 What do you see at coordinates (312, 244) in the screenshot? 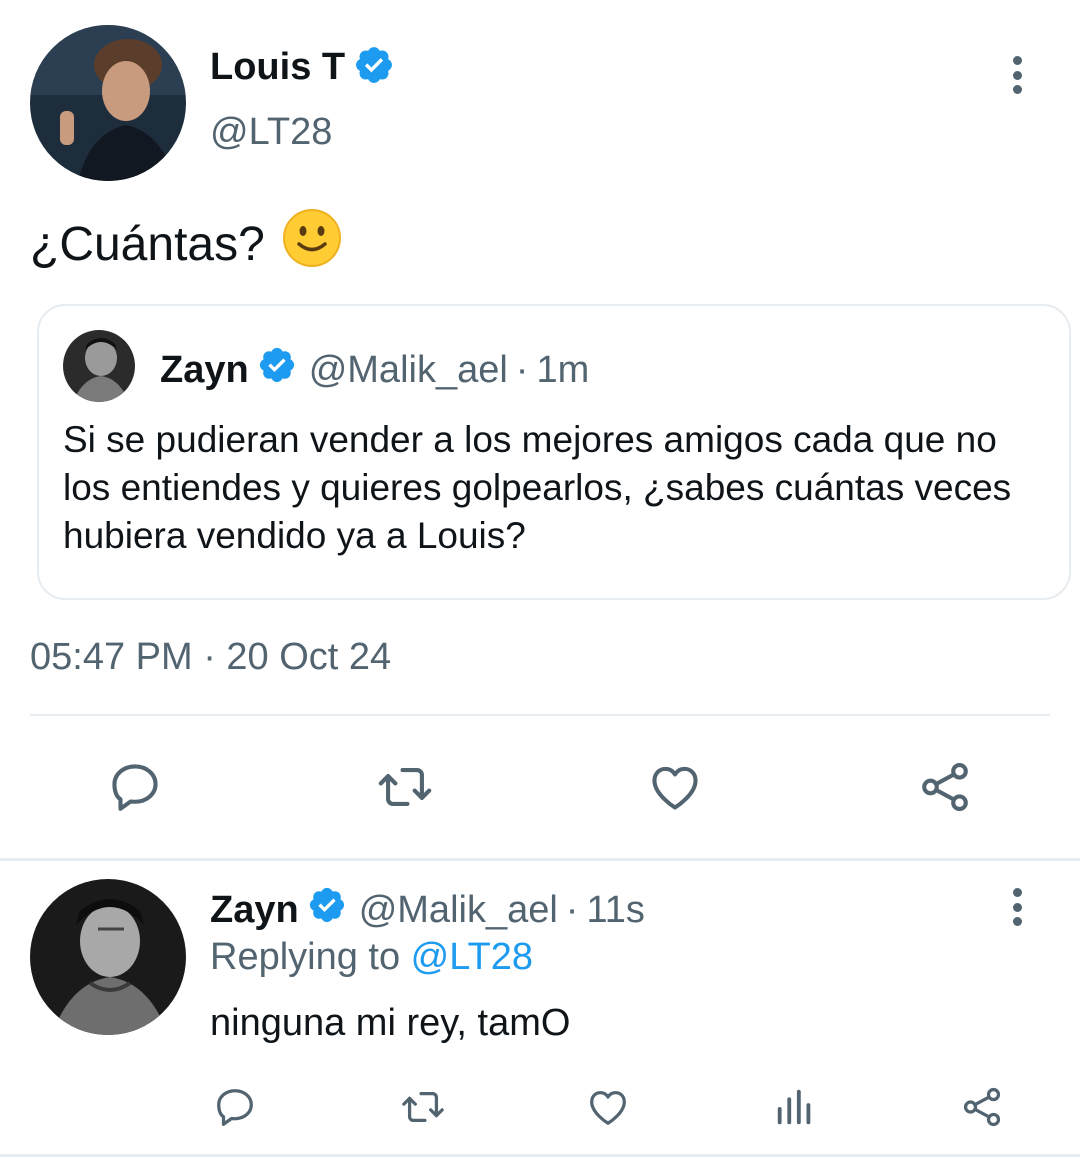
I see `slightly-smiling-emoji-icon` at bounding box center [312, 244].